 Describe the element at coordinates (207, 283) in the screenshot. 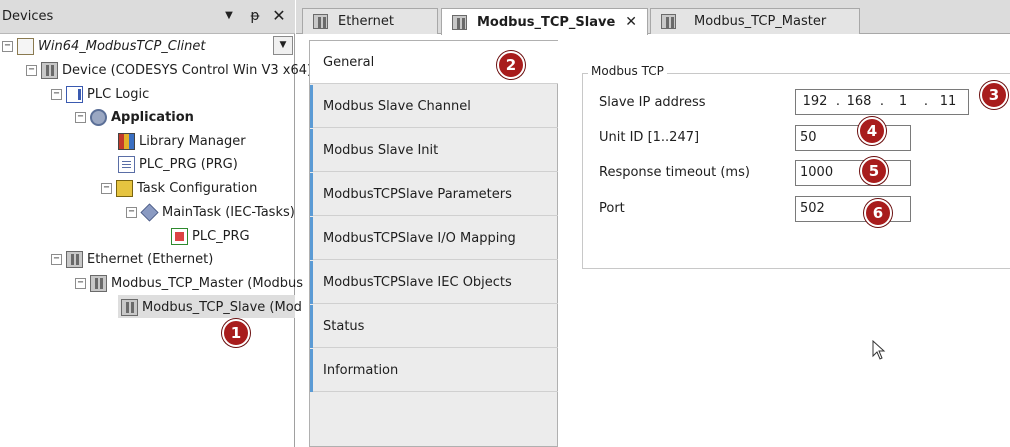

I see `tree-item-label: Modbus_TCP_Master (Modbus` at that location.